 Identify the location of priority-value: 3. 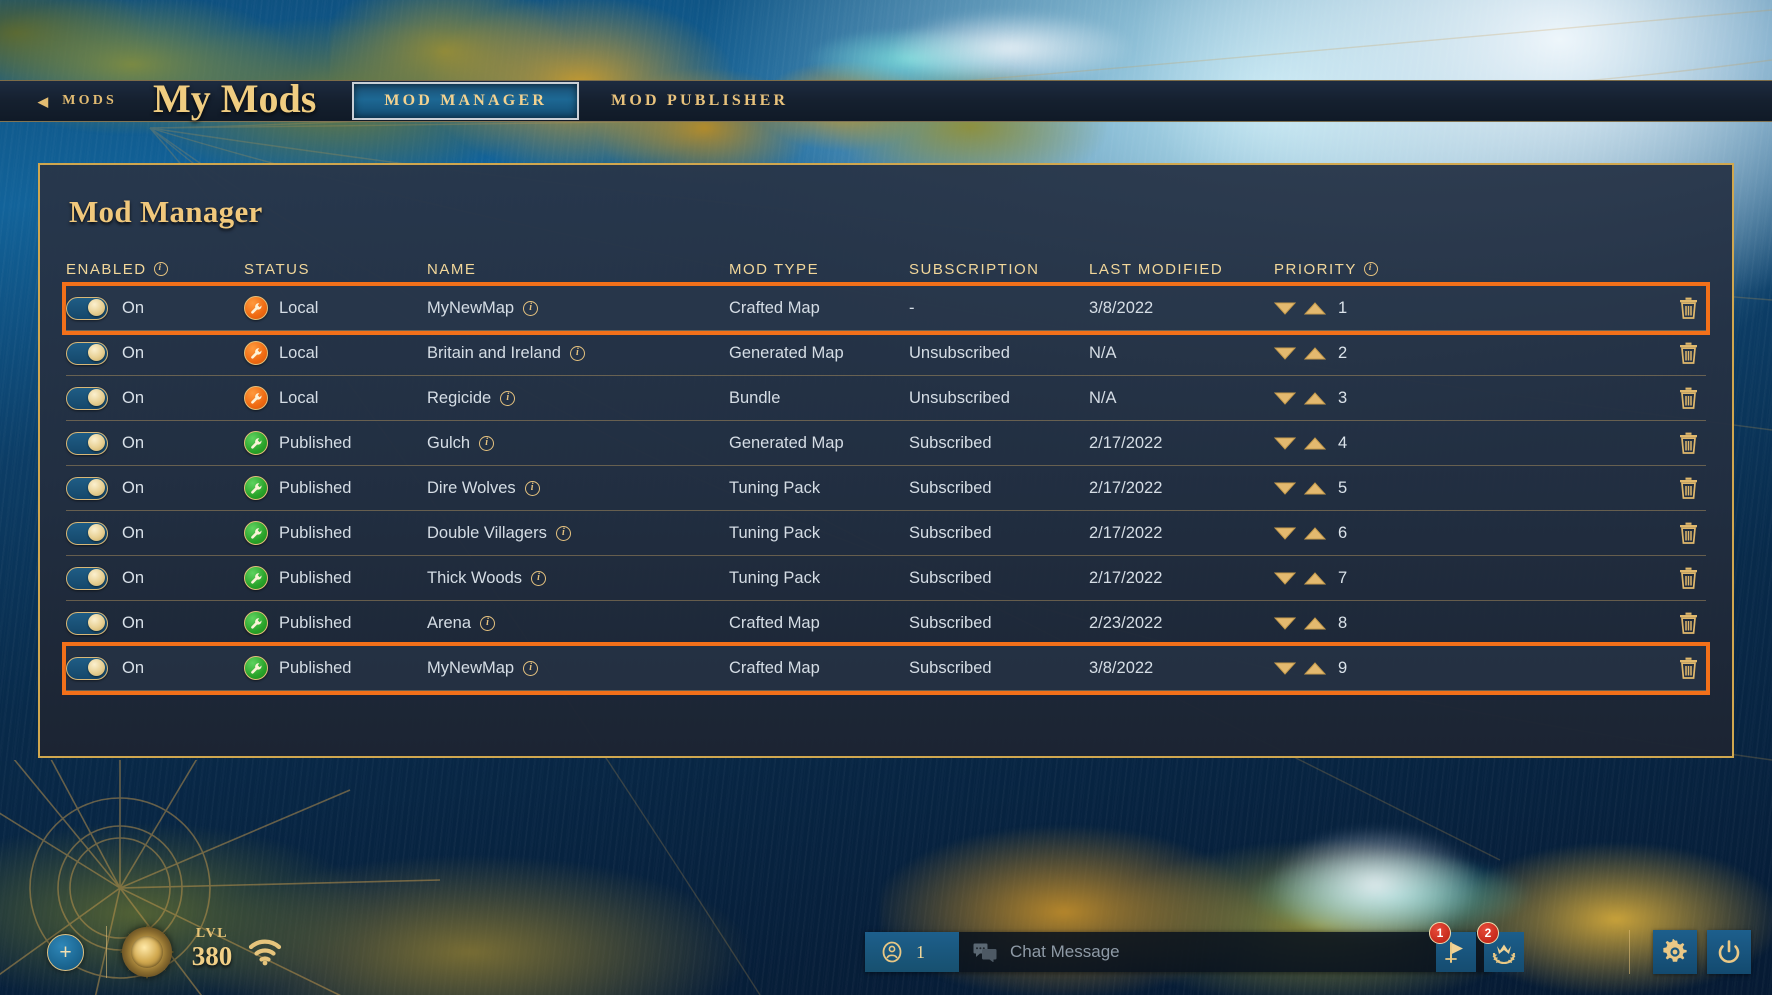
(1343, 397).